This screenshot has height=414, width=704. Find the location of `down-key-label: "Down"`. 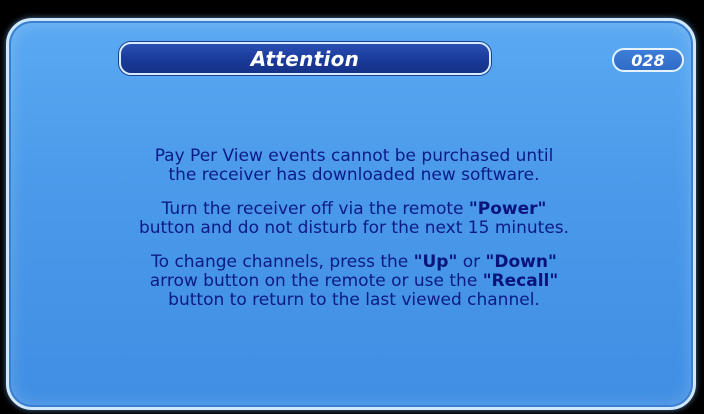

down-key-label: "Down" is located at coordinates (521, 262).